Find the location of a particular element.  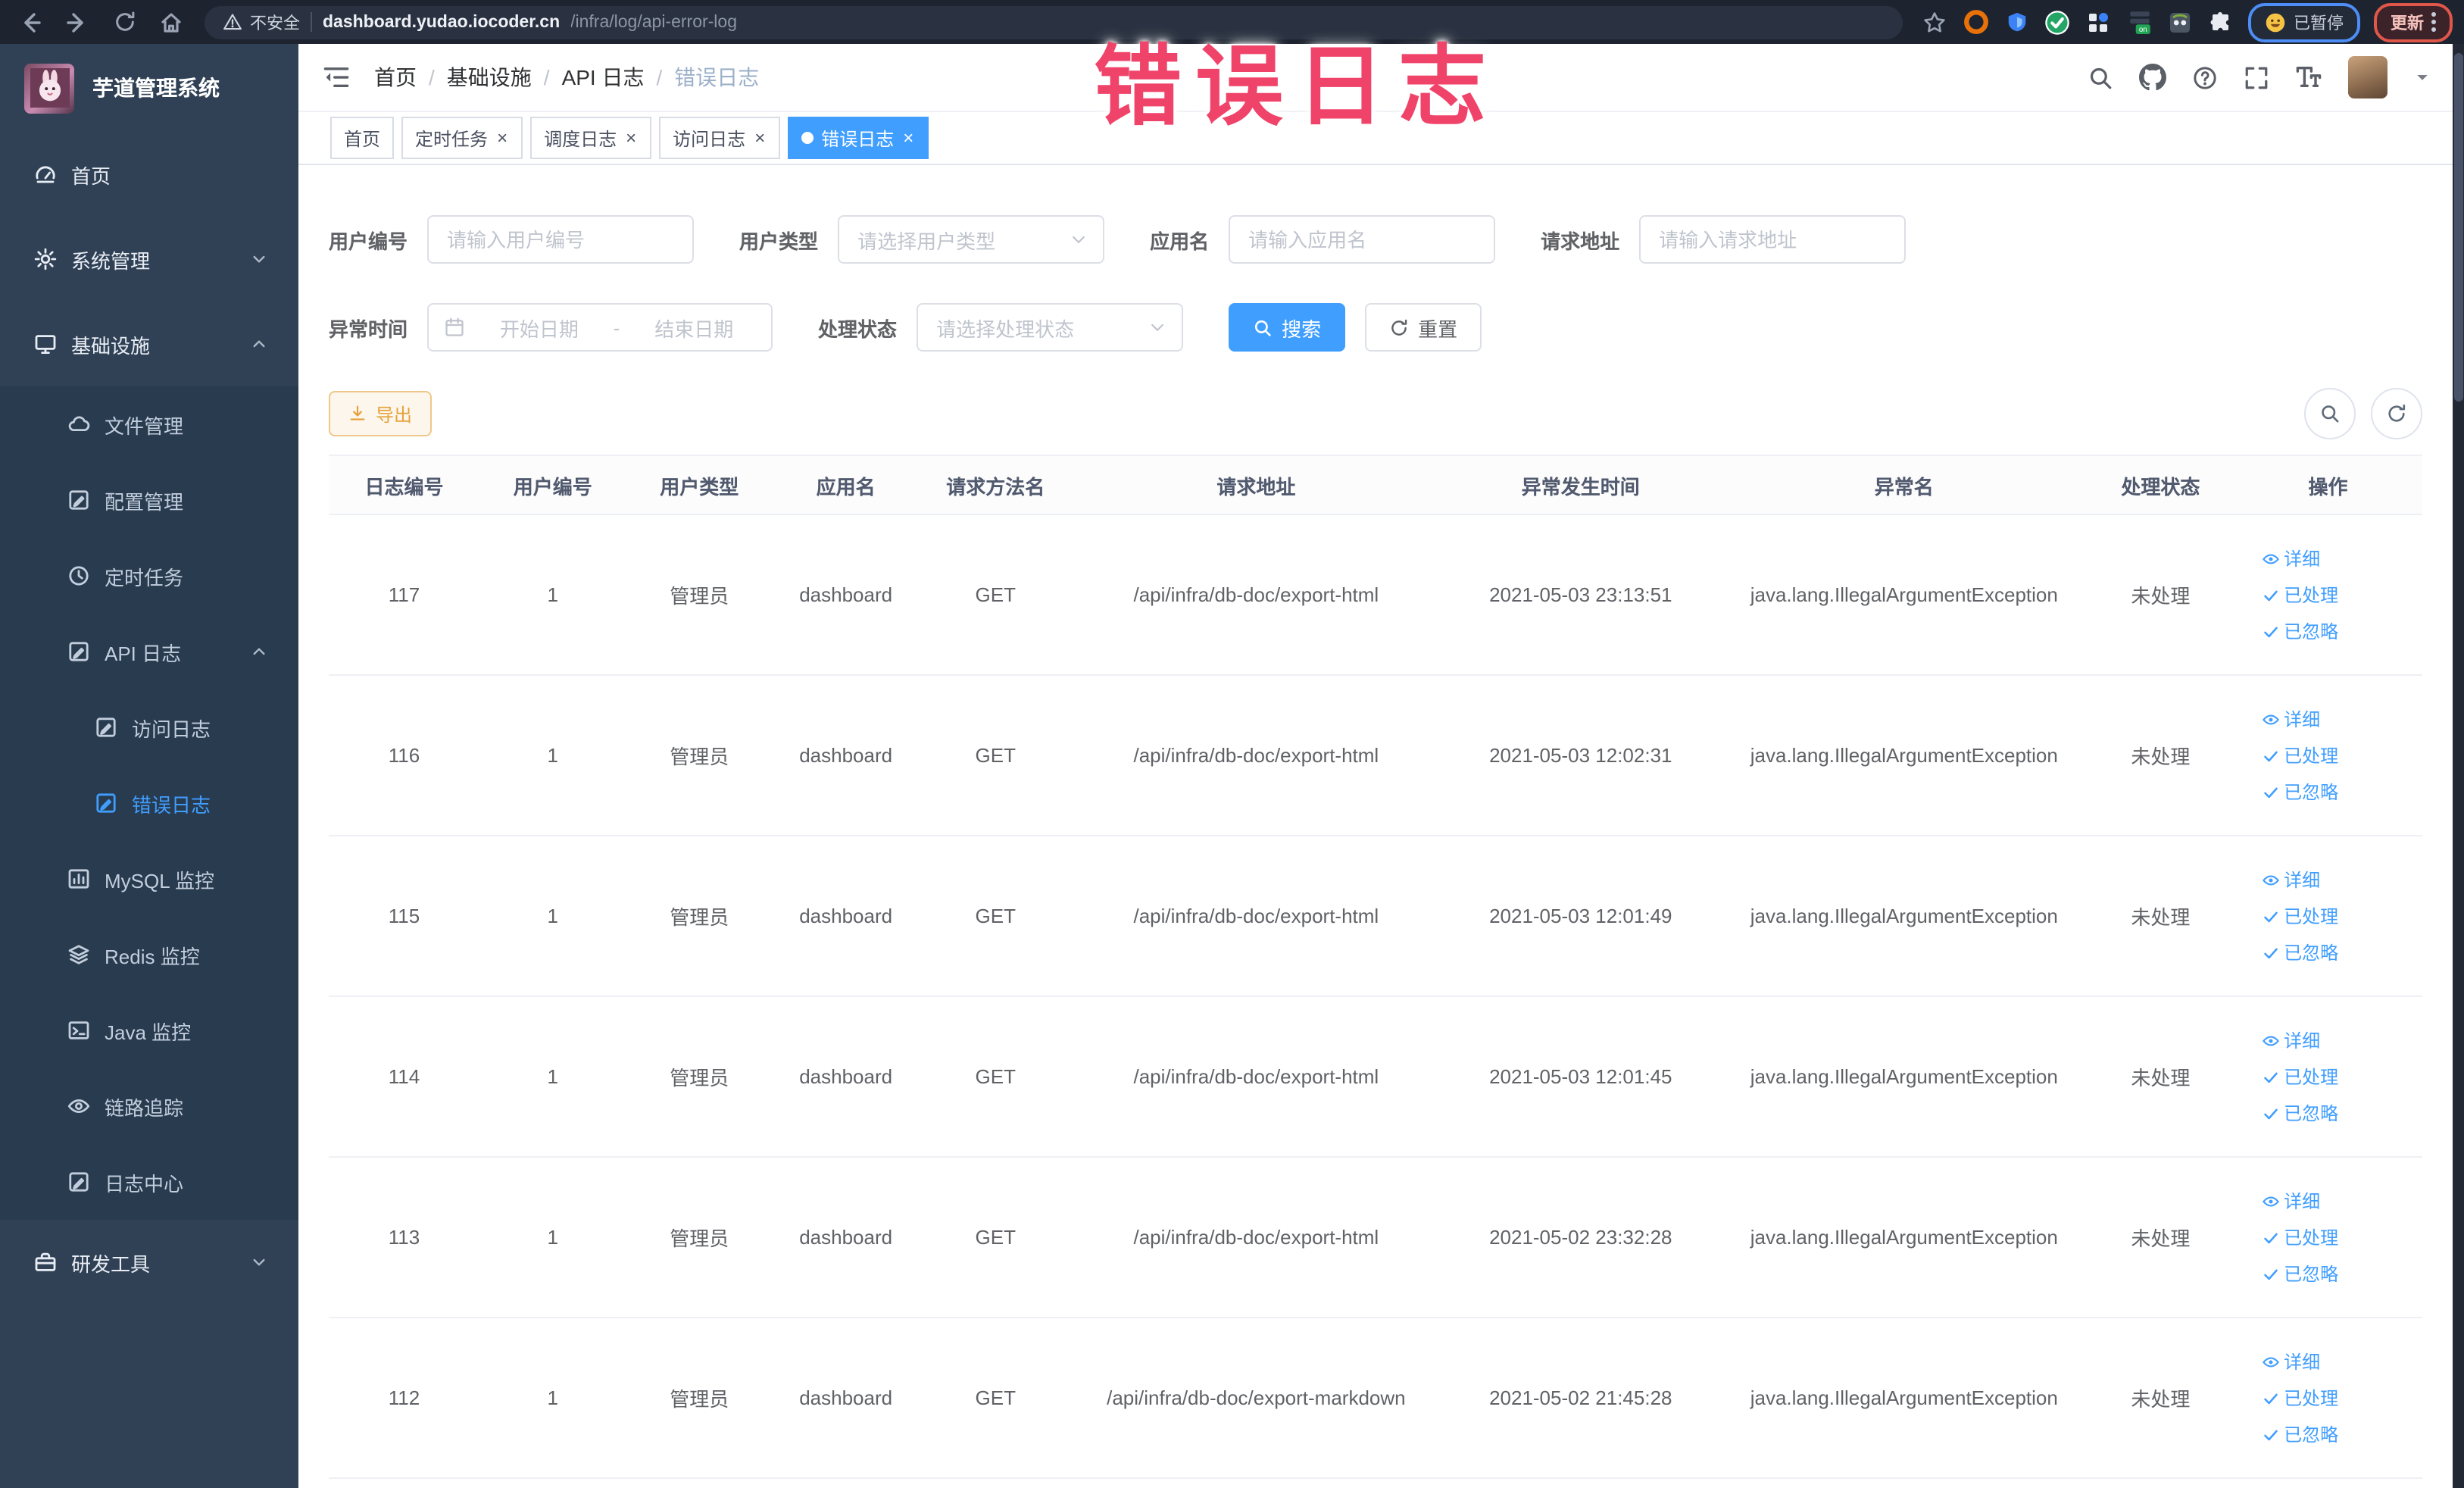

browser-update-button: 更新 is located at coordinates (2413, 22).